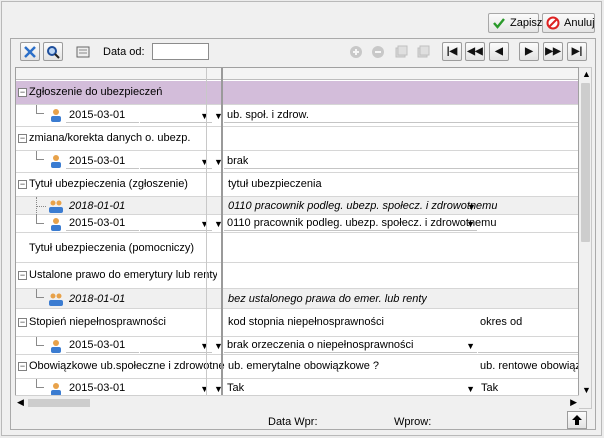 The width and height of the screenshot is (604, 438). I want to click on arrow-up-icon, so click(577, 420).